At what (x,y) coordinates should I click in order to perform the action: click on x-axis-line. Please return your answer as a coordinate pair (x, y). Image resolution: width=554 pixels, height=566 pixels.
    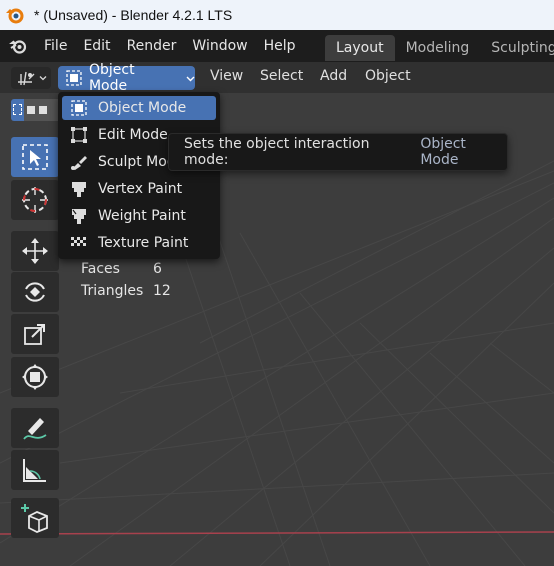
    Looking at the image, I should click on (277, 533).